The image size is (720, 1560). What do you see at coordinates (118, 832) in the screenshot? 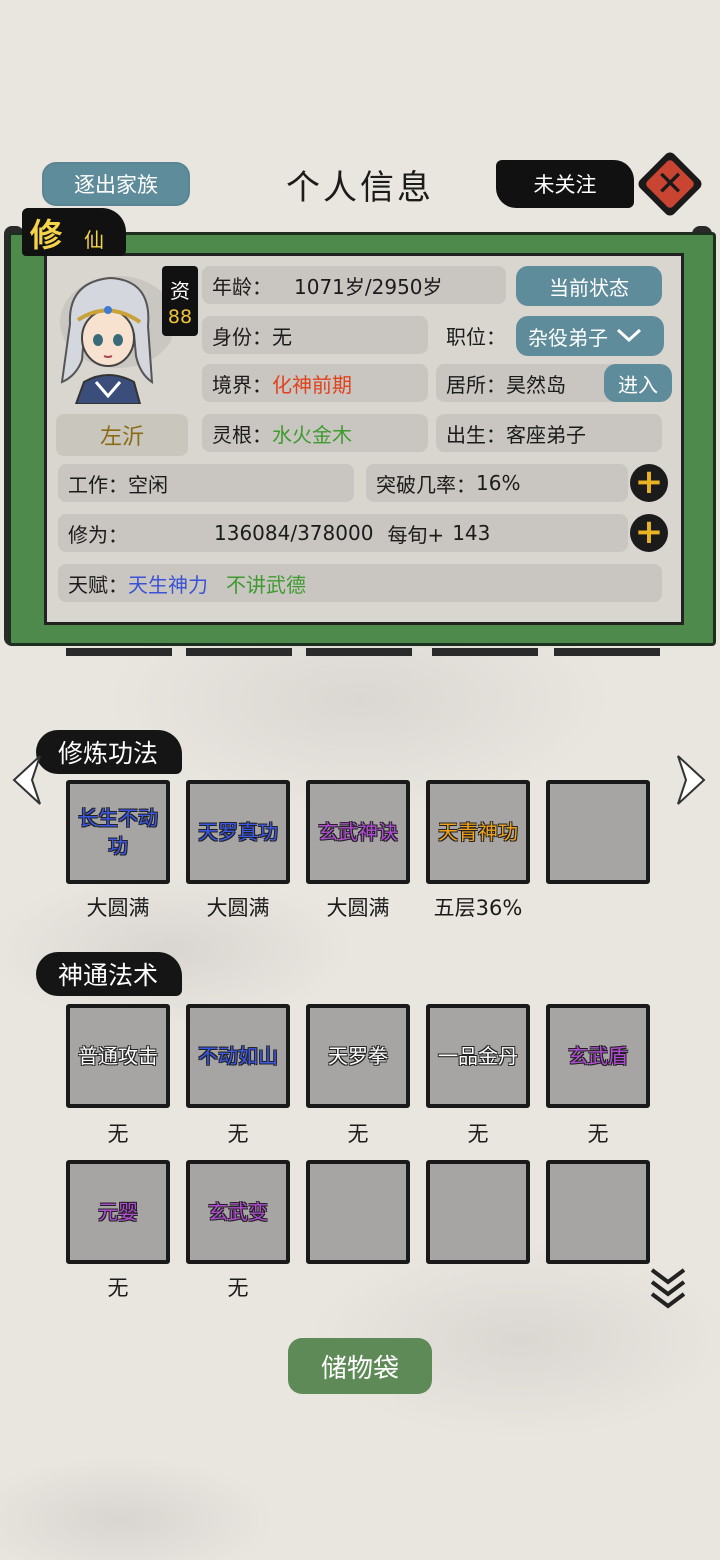
I see `technique-slot: 长生不动功` at bounding box center [118, 832].